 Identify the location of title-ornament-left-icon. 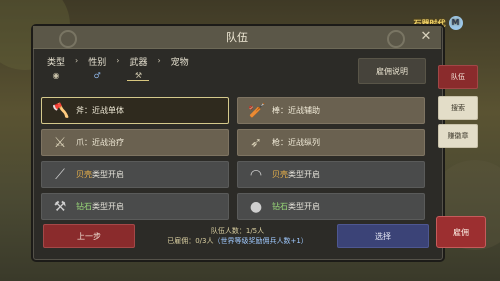
(68, 39).